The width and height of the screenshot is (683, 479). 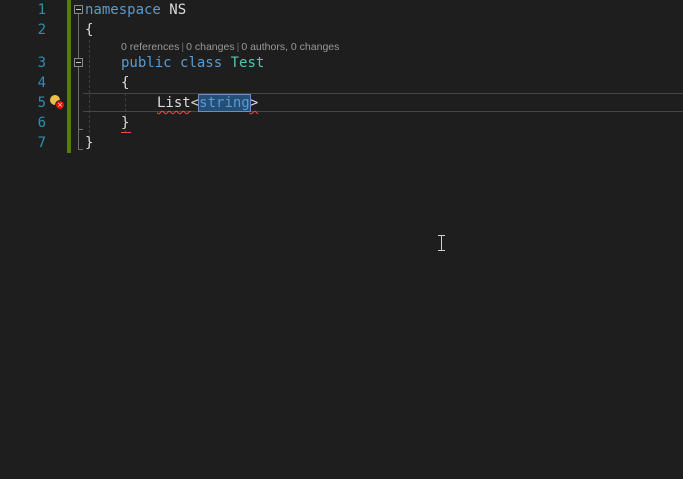 What do you see at coordinates (41, 83) in the screenshot?
I see `line-number: 4` at bounding box center [41, 83].